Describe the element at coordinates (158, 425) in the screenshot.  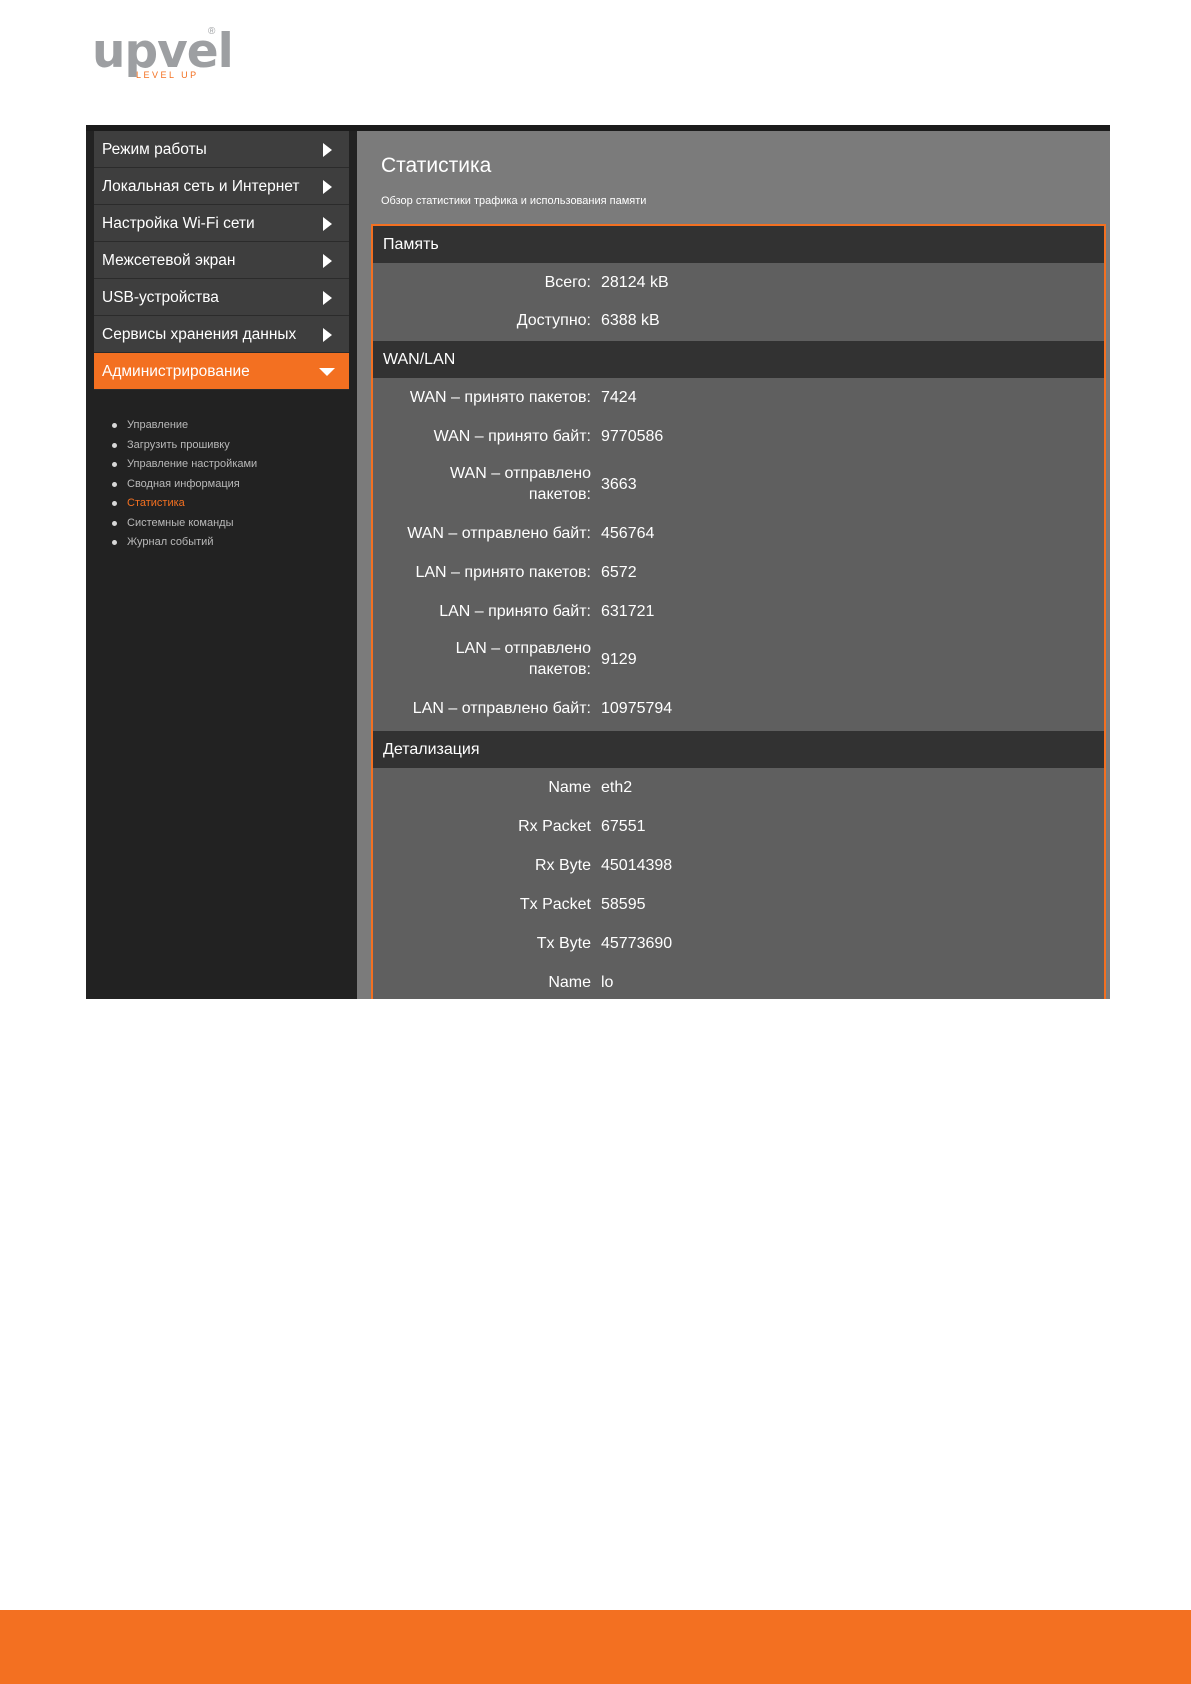
I see `submenu-item-label: Управление` at that location.